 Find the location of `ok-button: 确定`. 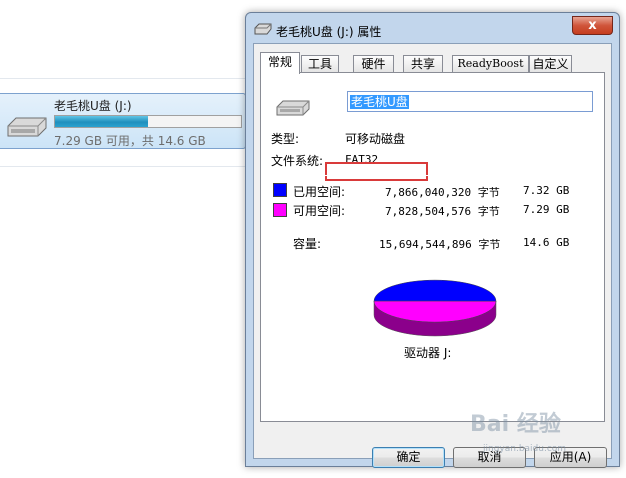

ok-button: 确定 is located at coordinates (408, 457).